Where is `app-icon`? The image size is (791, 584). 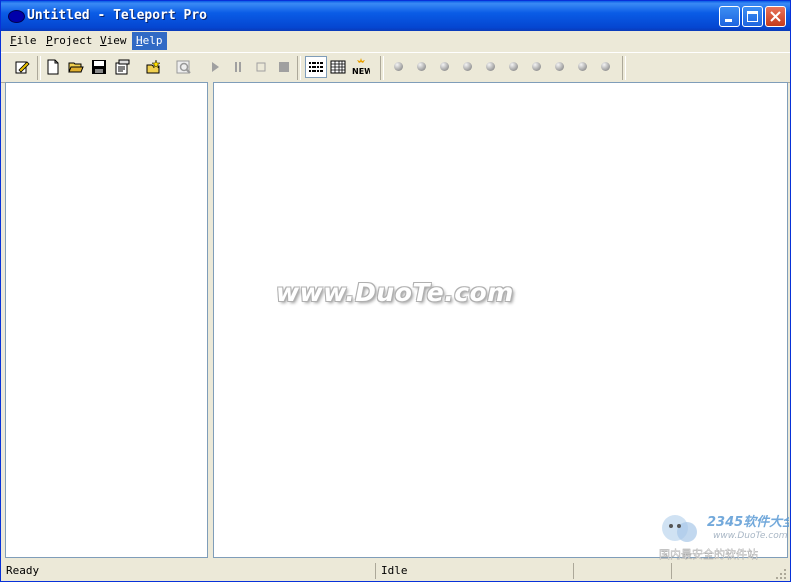 app-icon is located at coordinates (16, 16).